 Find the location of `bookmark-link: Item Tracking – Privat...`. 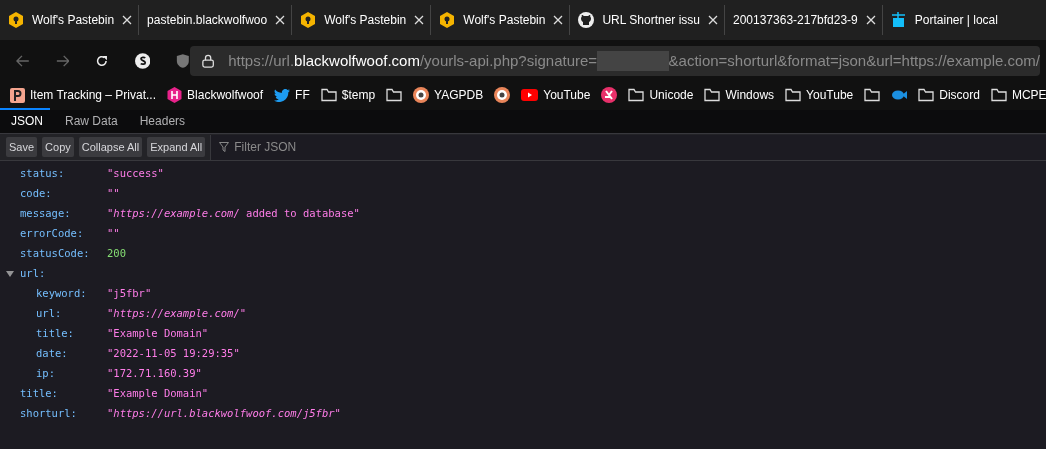

bookmark-link: Item Tracking – Privat... is located at coordinates (93, 95).